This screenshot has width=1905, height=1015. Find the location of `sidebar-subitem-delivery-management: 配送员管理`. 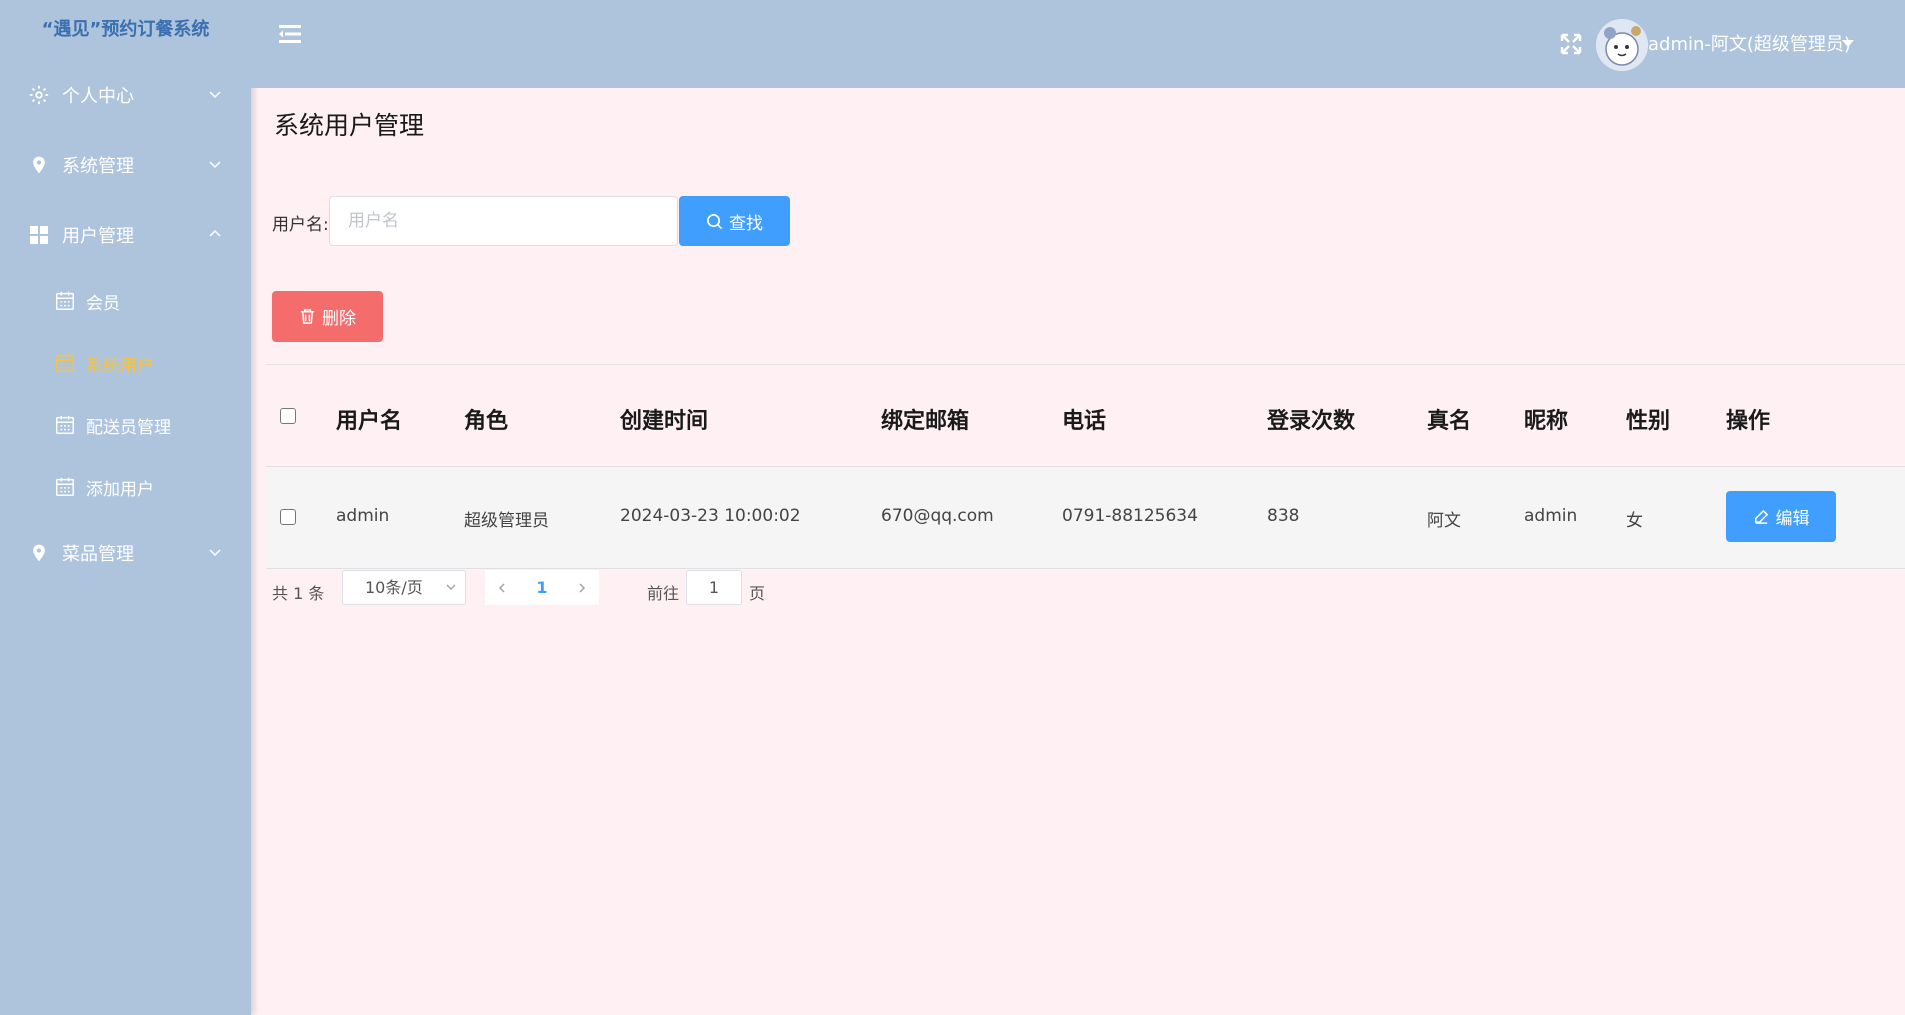

sidebar-subitem-delivery-management: 配送员管理 is located at coordinates (125, 425).